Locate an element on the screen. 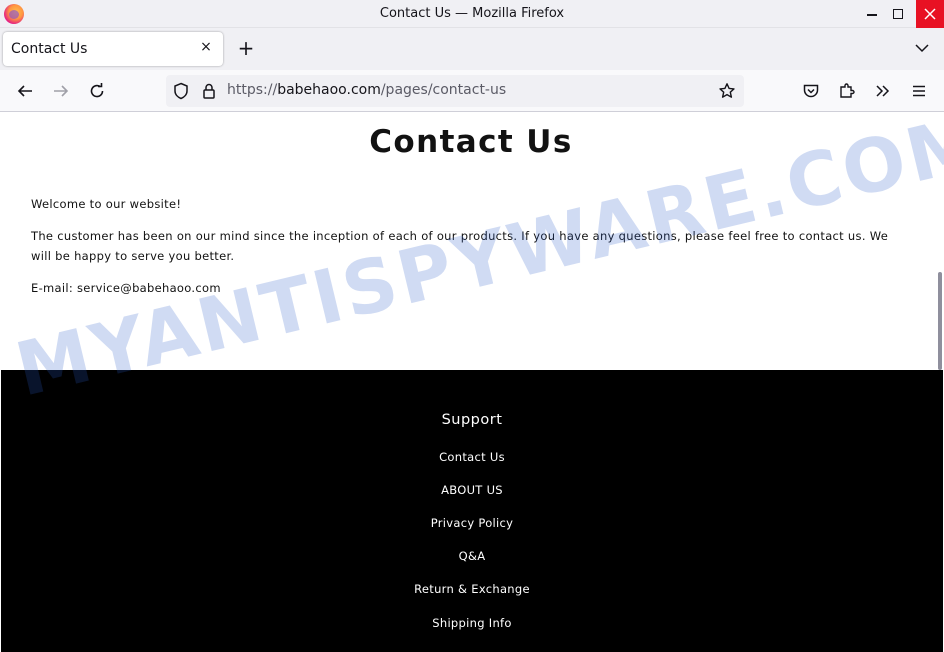 The image size is (944, 652). star-icon is located at coordinates (727, 90).